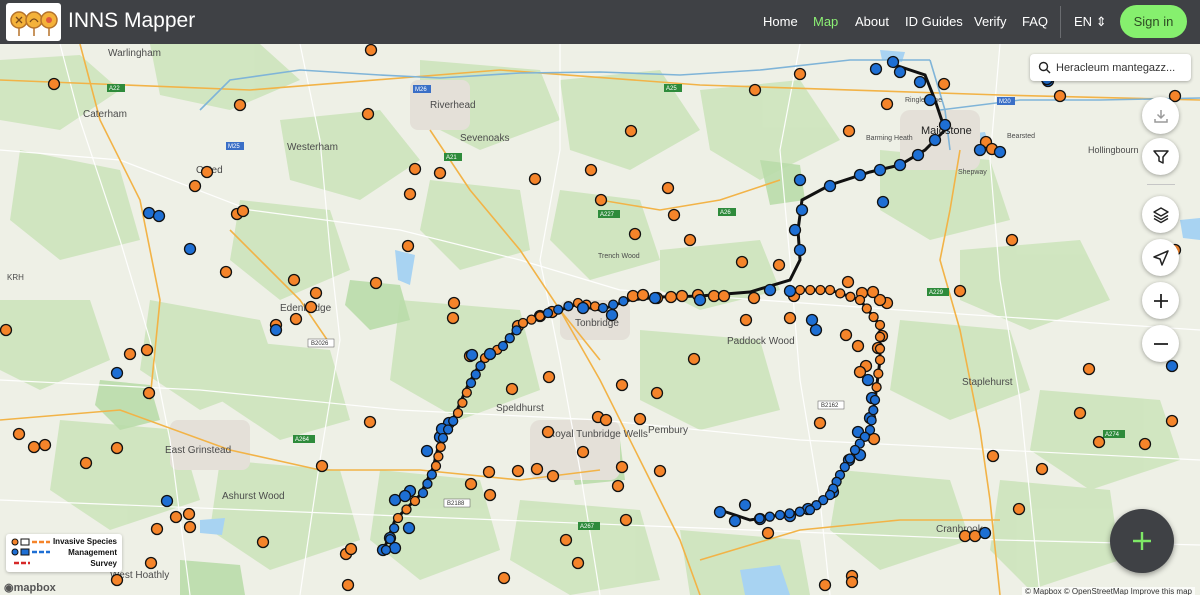 This screenshot has width=1200, height=595. I want to click on language-selector: EN ⇕, so click(1090, 22).